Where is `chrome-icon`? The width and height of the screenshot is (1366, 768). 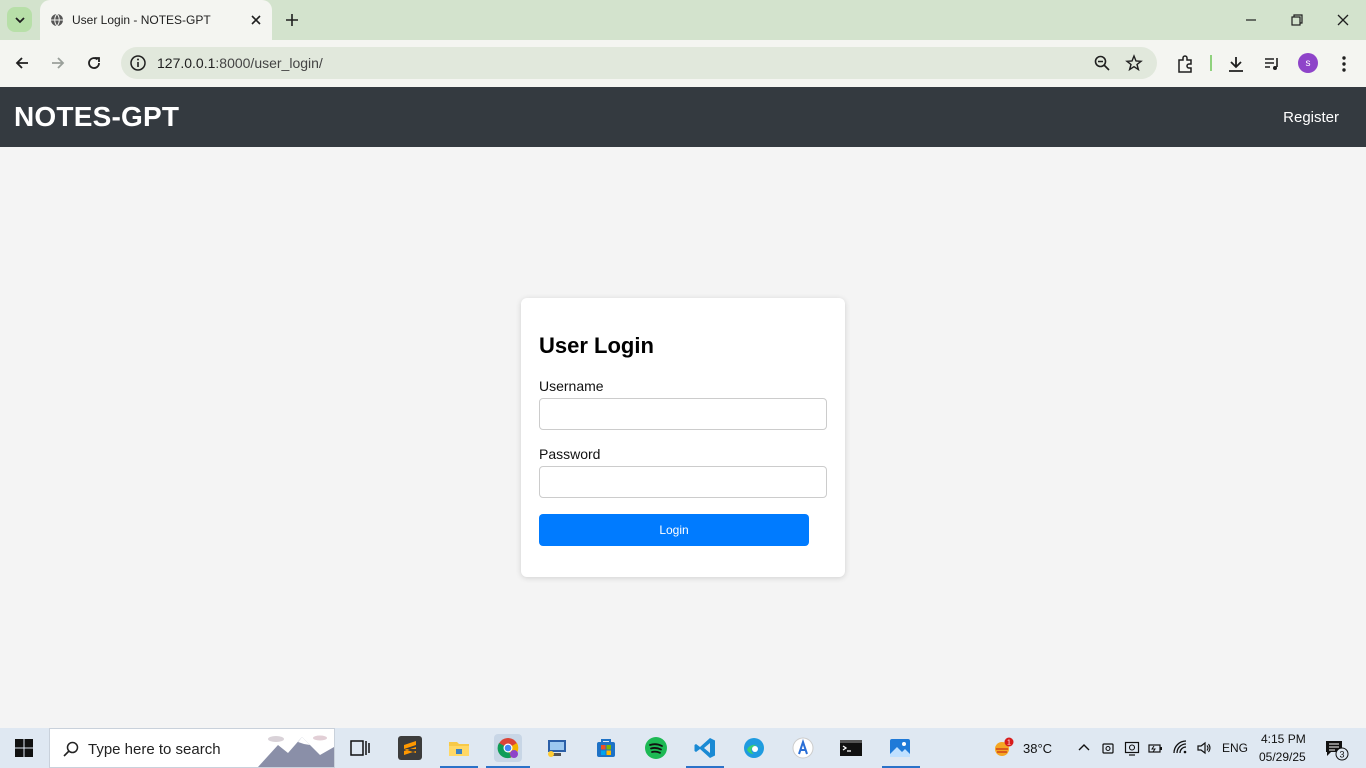
chrome-icon is located at coordinates (508, 748).